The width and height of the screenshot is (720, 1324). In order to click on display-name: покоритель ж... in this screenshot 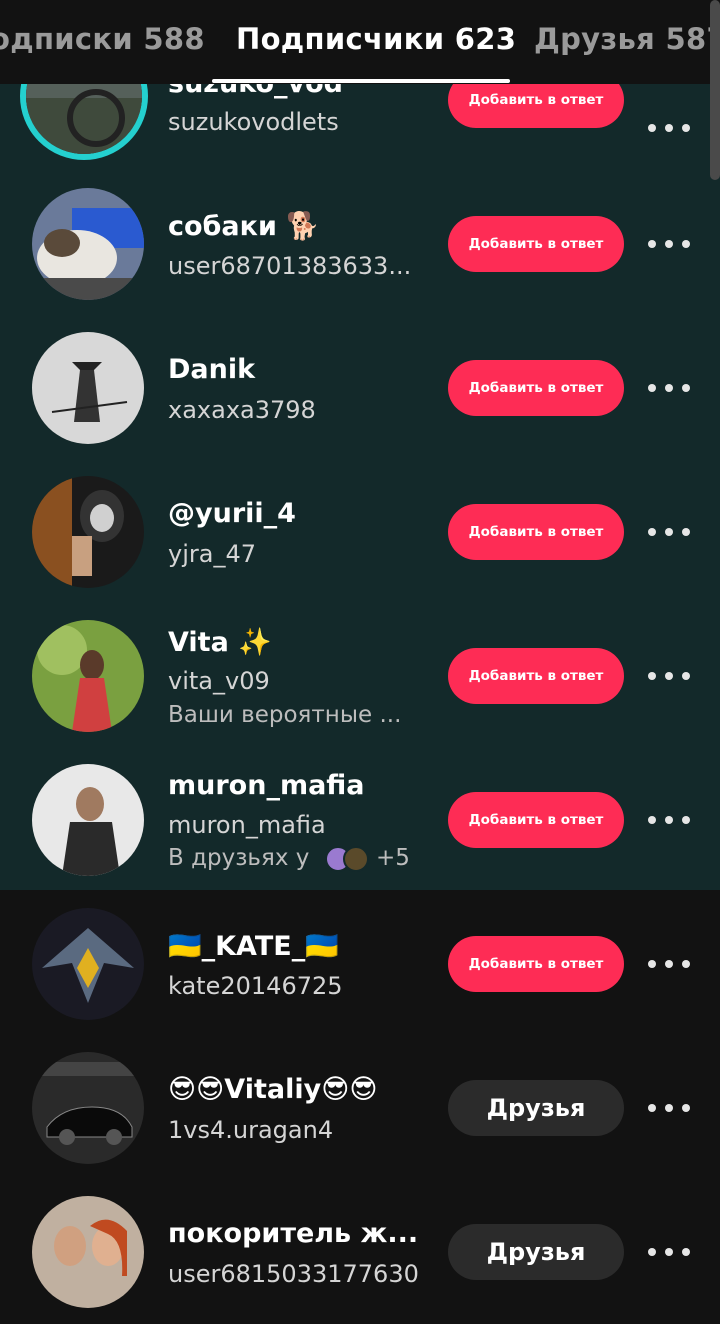, I will do `click(293, 1233)`.